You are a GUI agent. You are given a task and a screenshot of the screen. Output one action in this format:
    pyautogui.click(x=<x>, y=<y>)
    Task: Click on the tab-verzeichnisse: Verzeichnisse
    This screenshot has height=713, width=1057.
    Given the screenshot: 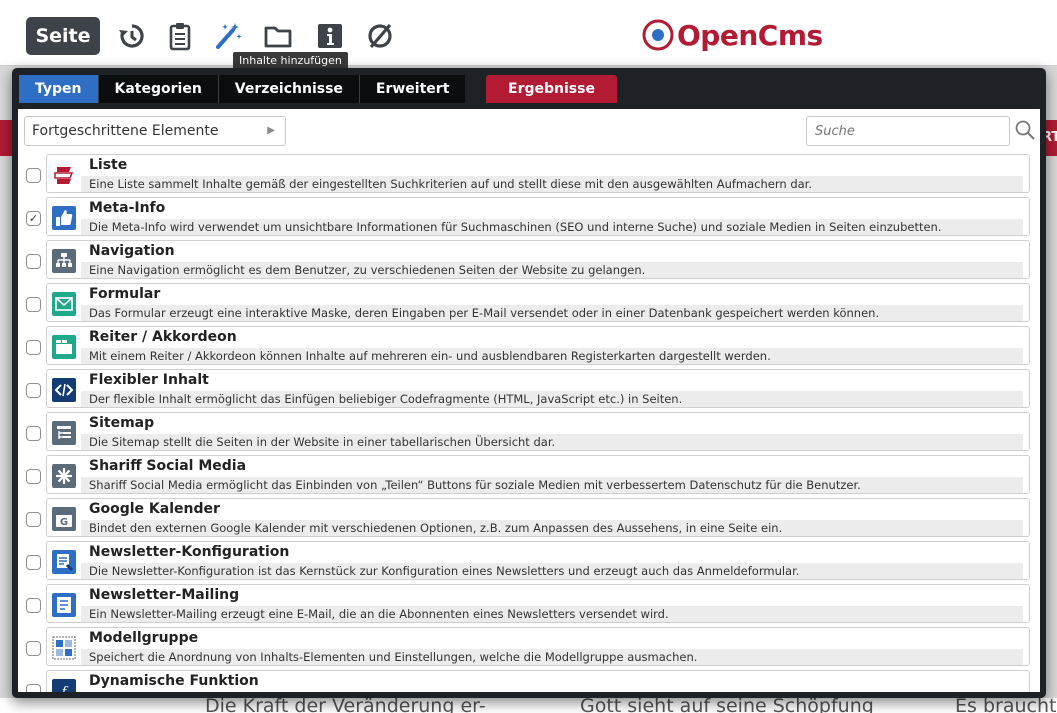 What is the action you would take?
    pyautogui.click(x=288, y=89)
    